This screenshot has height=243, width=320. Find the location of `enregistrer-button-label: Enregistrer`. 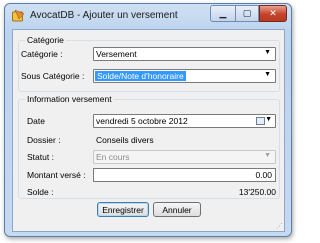

enregistrer-button-label: Enregistrer is located at coordinates (123, 209).